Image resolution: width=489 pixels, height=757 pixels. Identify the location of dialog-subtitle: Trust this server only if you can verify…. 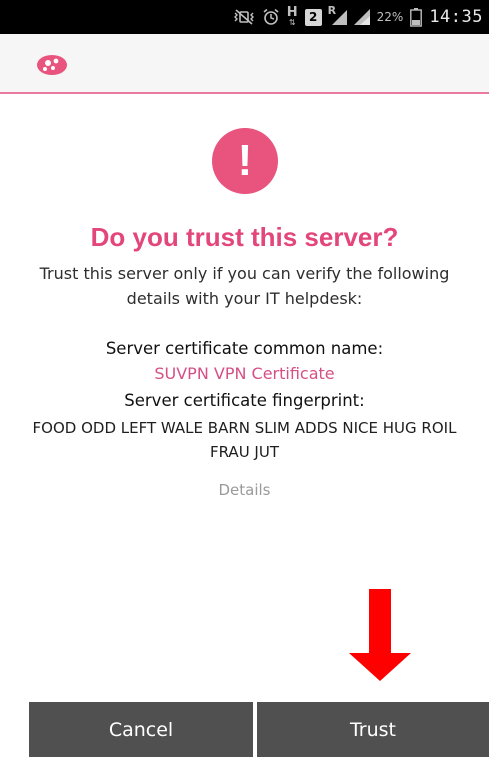
(244, 286).